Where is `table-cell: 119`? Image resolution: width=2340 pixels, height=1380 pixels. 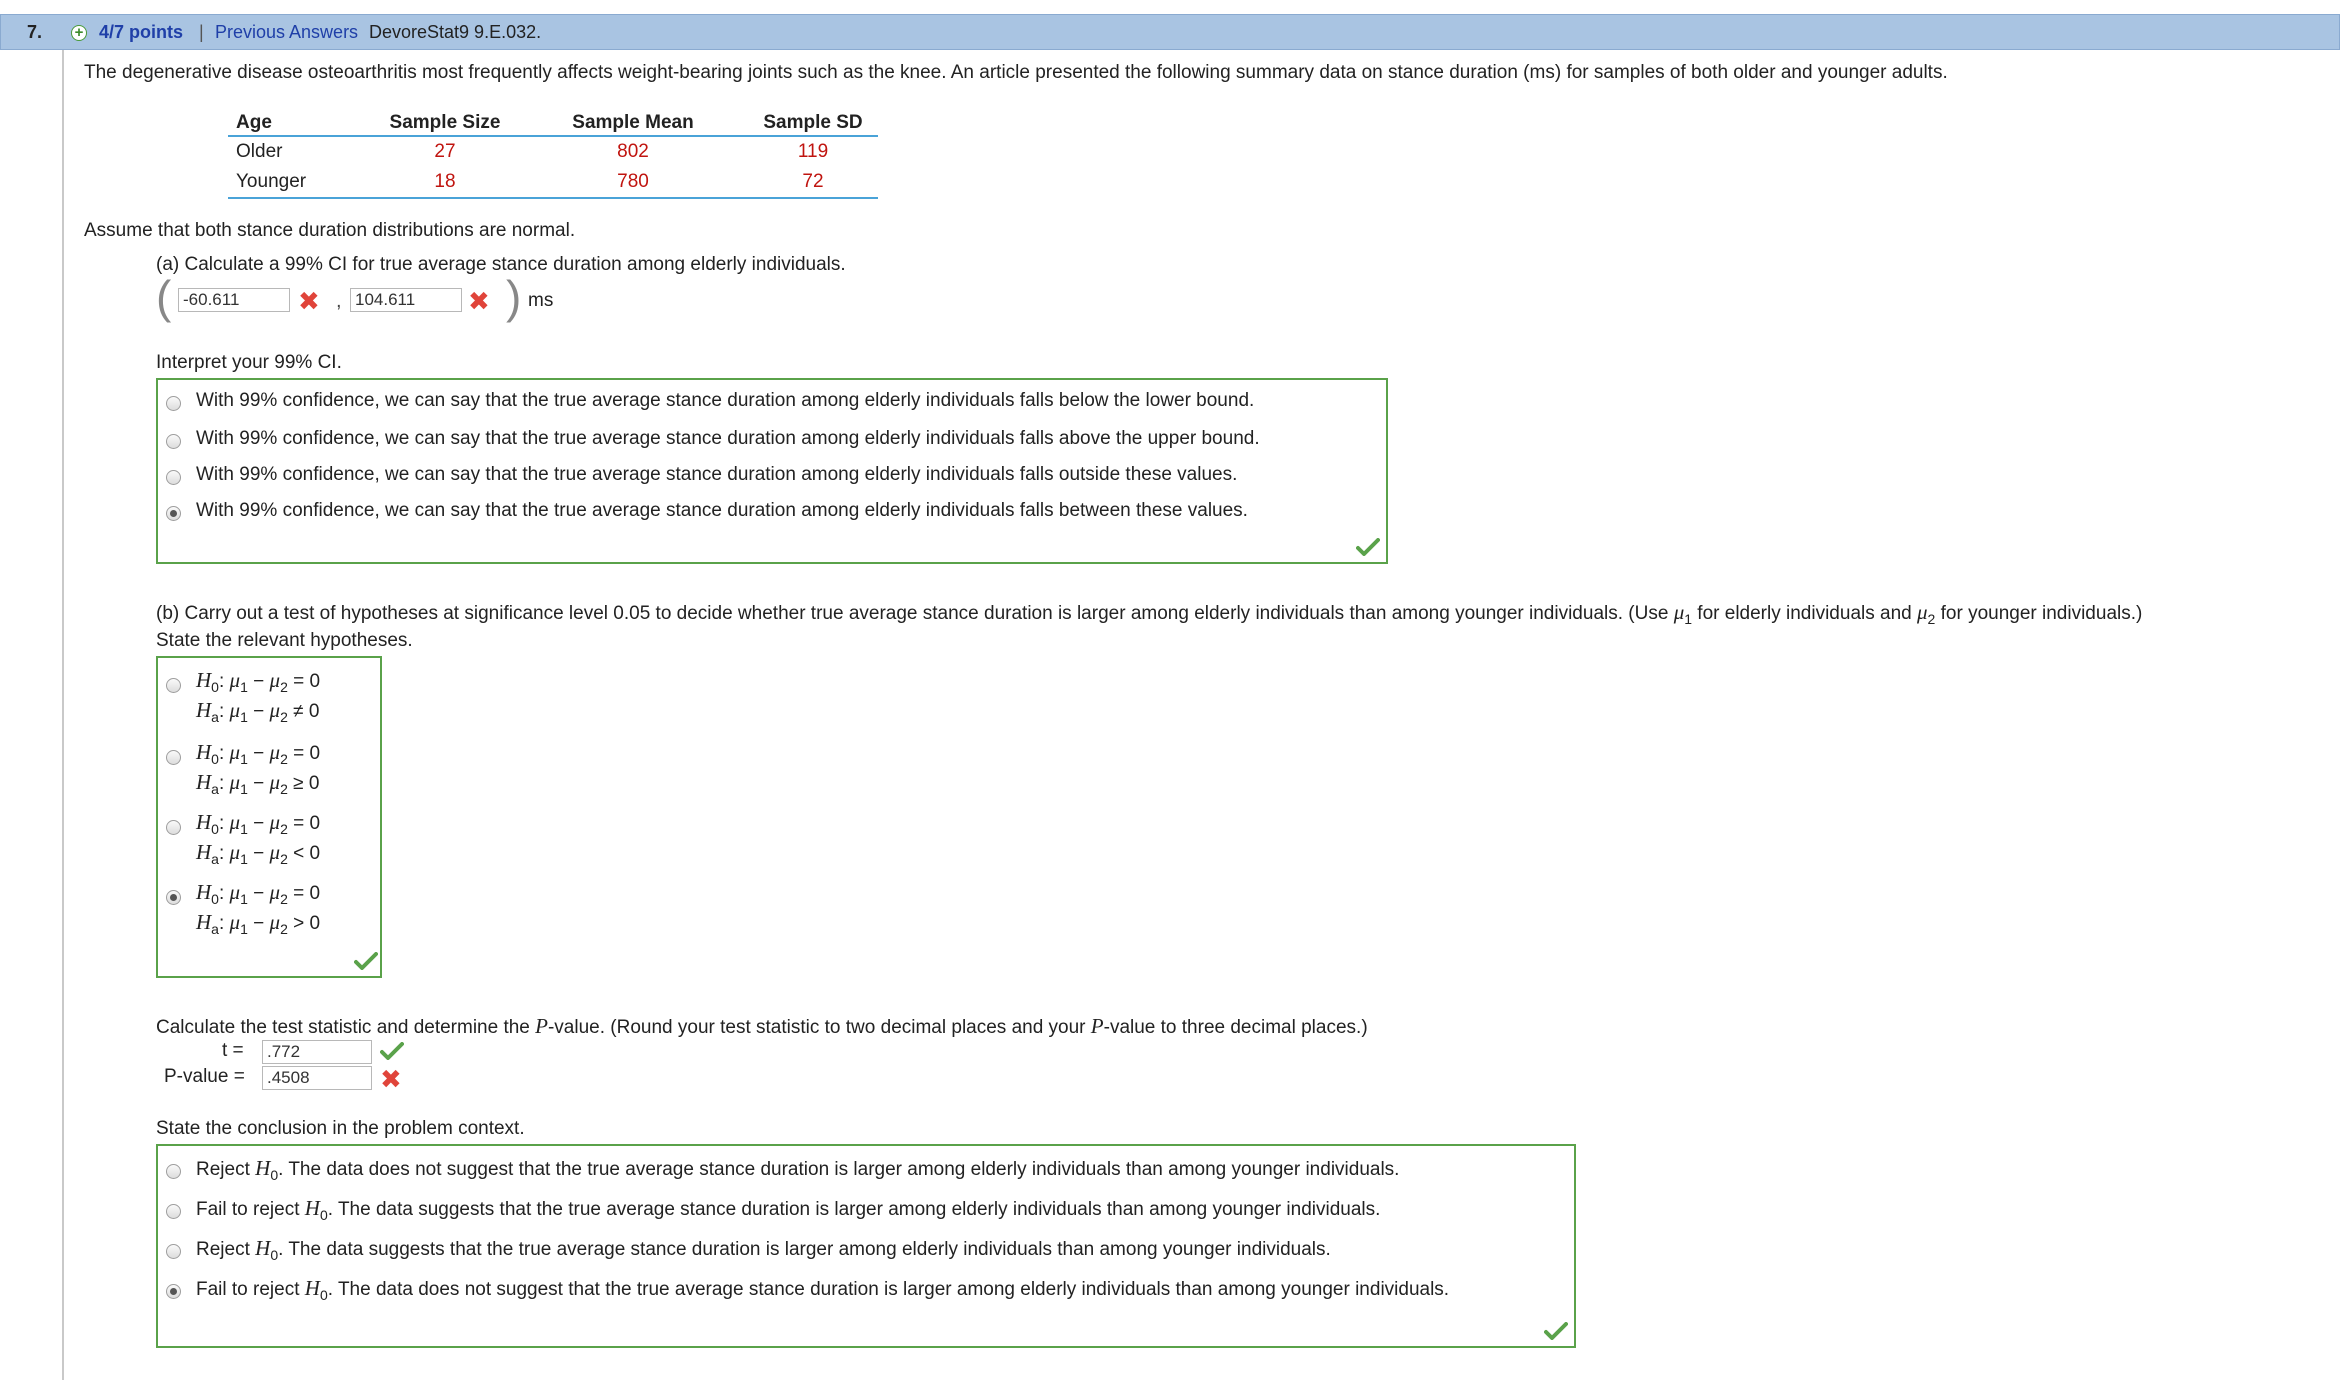 table-cell: 119 is located at coordinates (813, 151).